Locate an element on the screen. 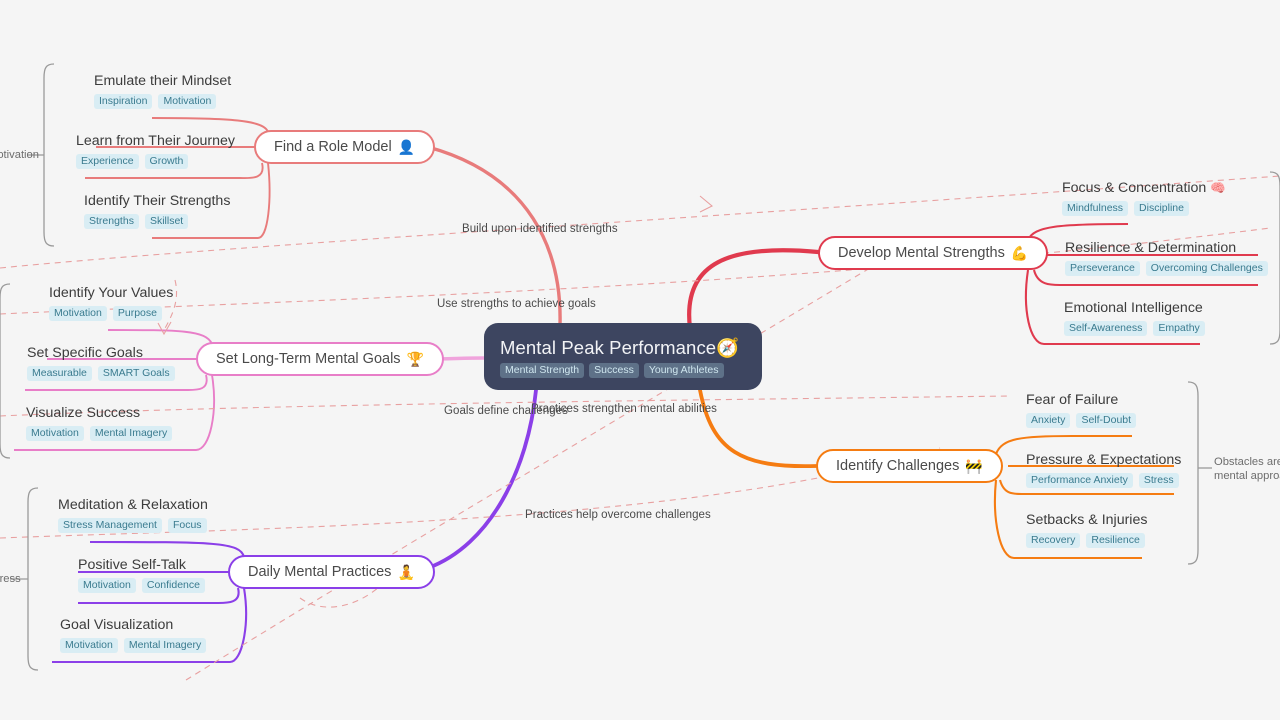  branch-label: Identify Challenges is located at coordinates (898, 466).